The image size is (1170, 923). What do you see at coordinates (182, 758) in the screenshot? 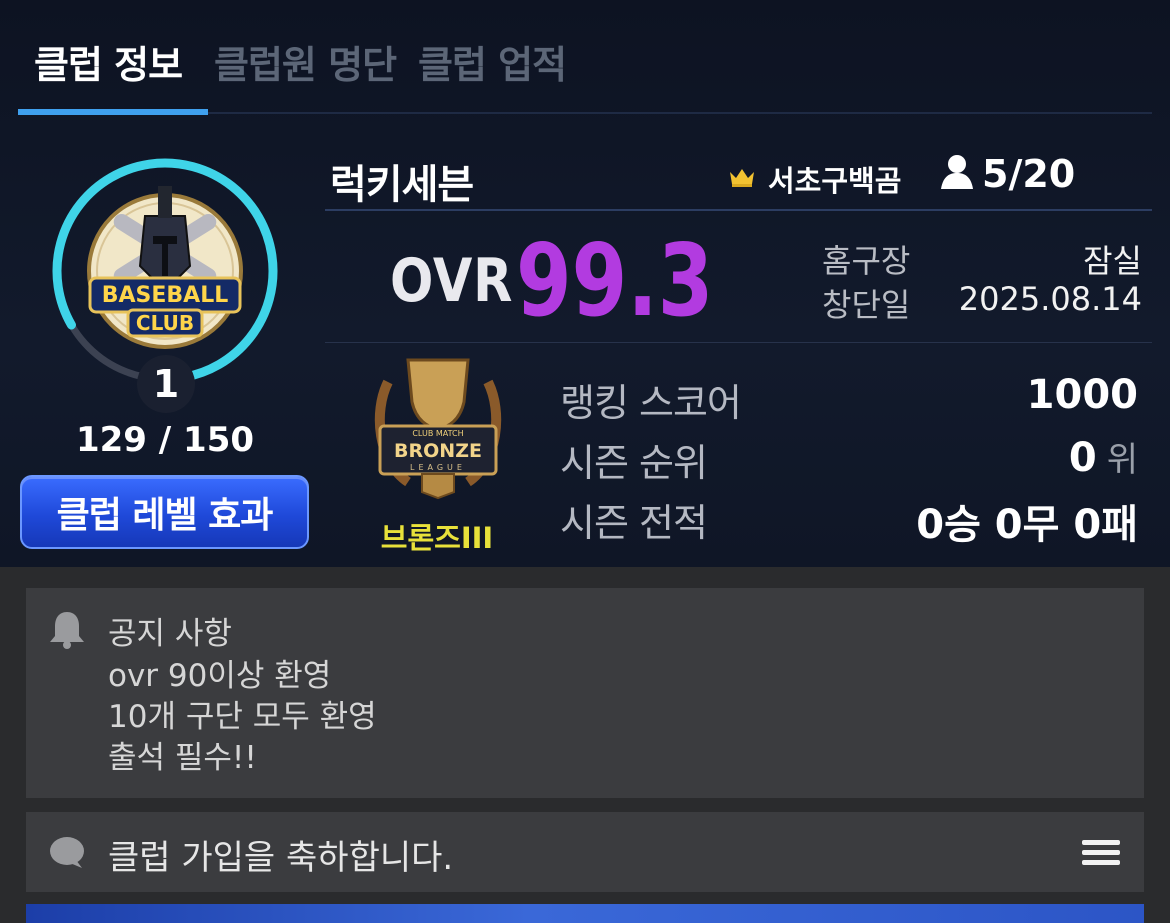
I see `notice-line: 출석 필수!!` at bounding box center [182, 758].